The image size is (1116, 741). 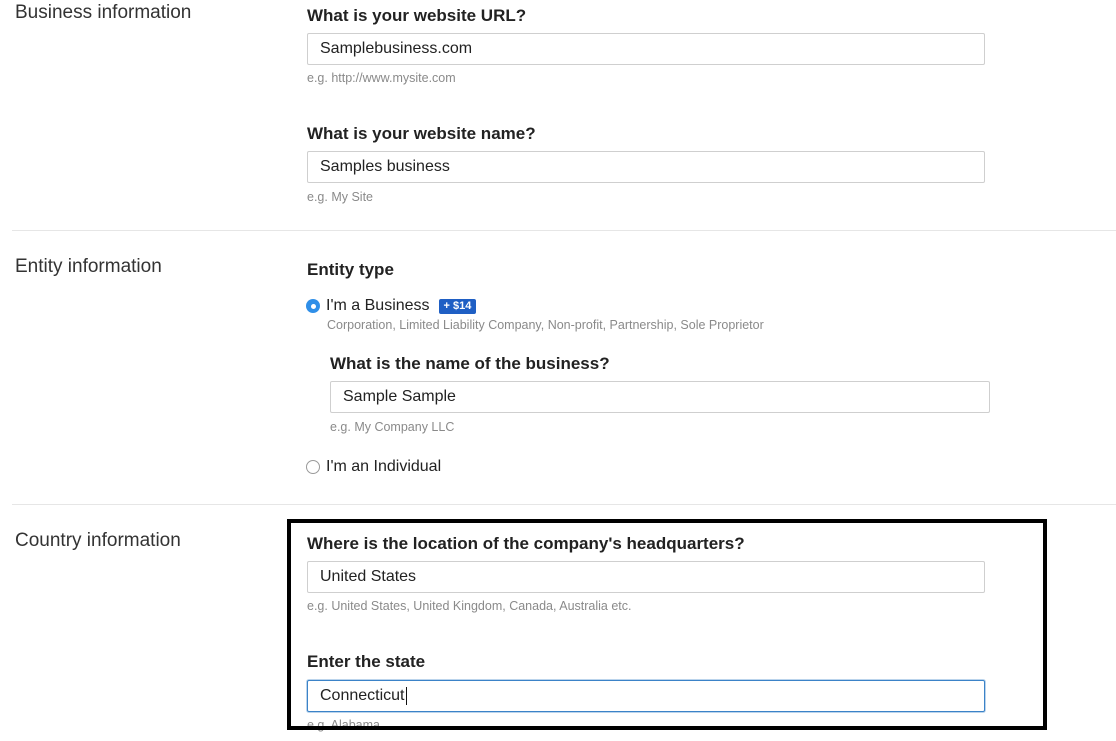 What do you see at coordinates (313, 467) in the screenshot?
I see `individual-radio-button` at bounding box center [313, 467].